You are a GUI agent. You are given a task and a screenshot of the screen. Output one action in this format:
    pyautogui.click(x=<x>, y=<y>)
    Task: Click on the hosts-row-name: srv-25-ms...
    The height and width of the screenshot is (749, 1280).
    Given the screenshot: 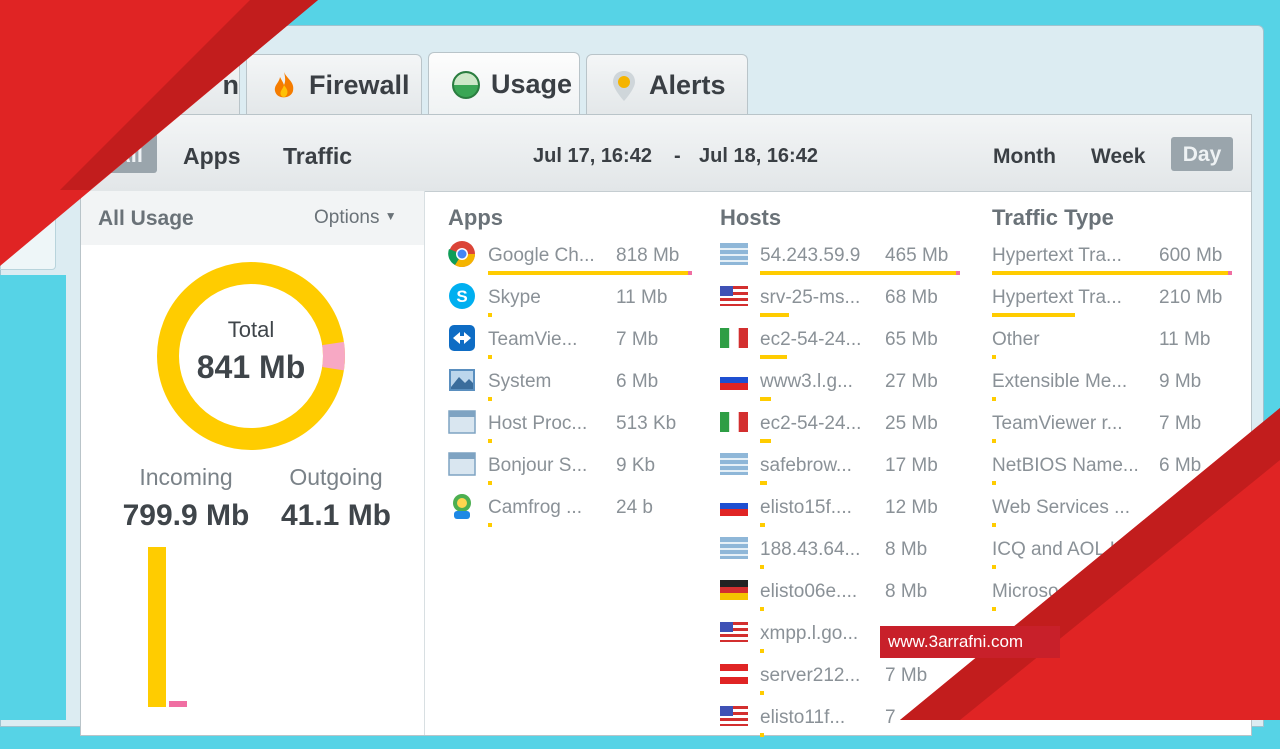 What is the action you would take?
    pyautogui.click(x=810, y=297)
    